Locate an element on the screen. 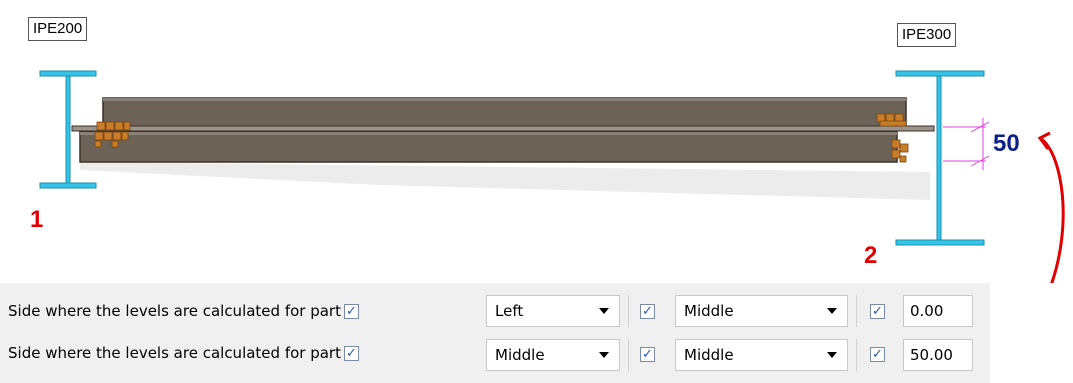 This screenshot has height=383, width=1073. row2-checkbox-3: ✓ is located at coordinates (877, 354).